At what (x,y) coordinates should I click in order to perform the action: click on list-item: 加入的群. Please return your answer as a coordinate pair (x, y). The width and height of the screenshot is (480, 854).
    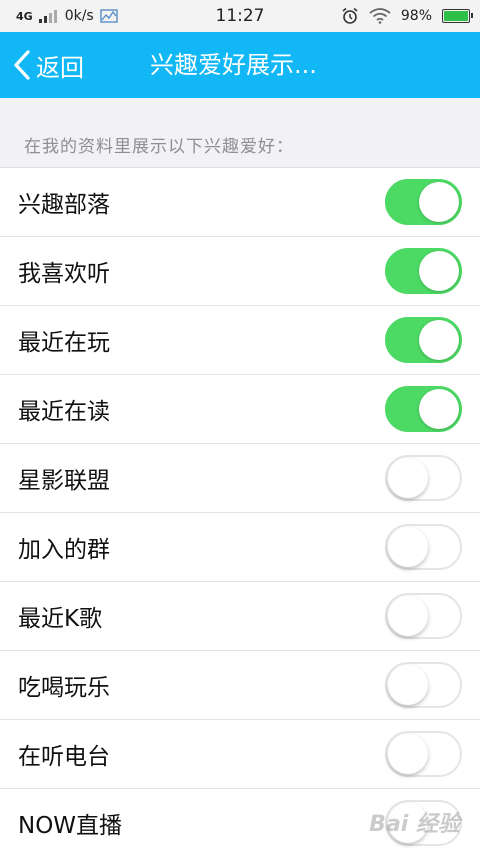
    Looking at the image, I should click on (240, 547).